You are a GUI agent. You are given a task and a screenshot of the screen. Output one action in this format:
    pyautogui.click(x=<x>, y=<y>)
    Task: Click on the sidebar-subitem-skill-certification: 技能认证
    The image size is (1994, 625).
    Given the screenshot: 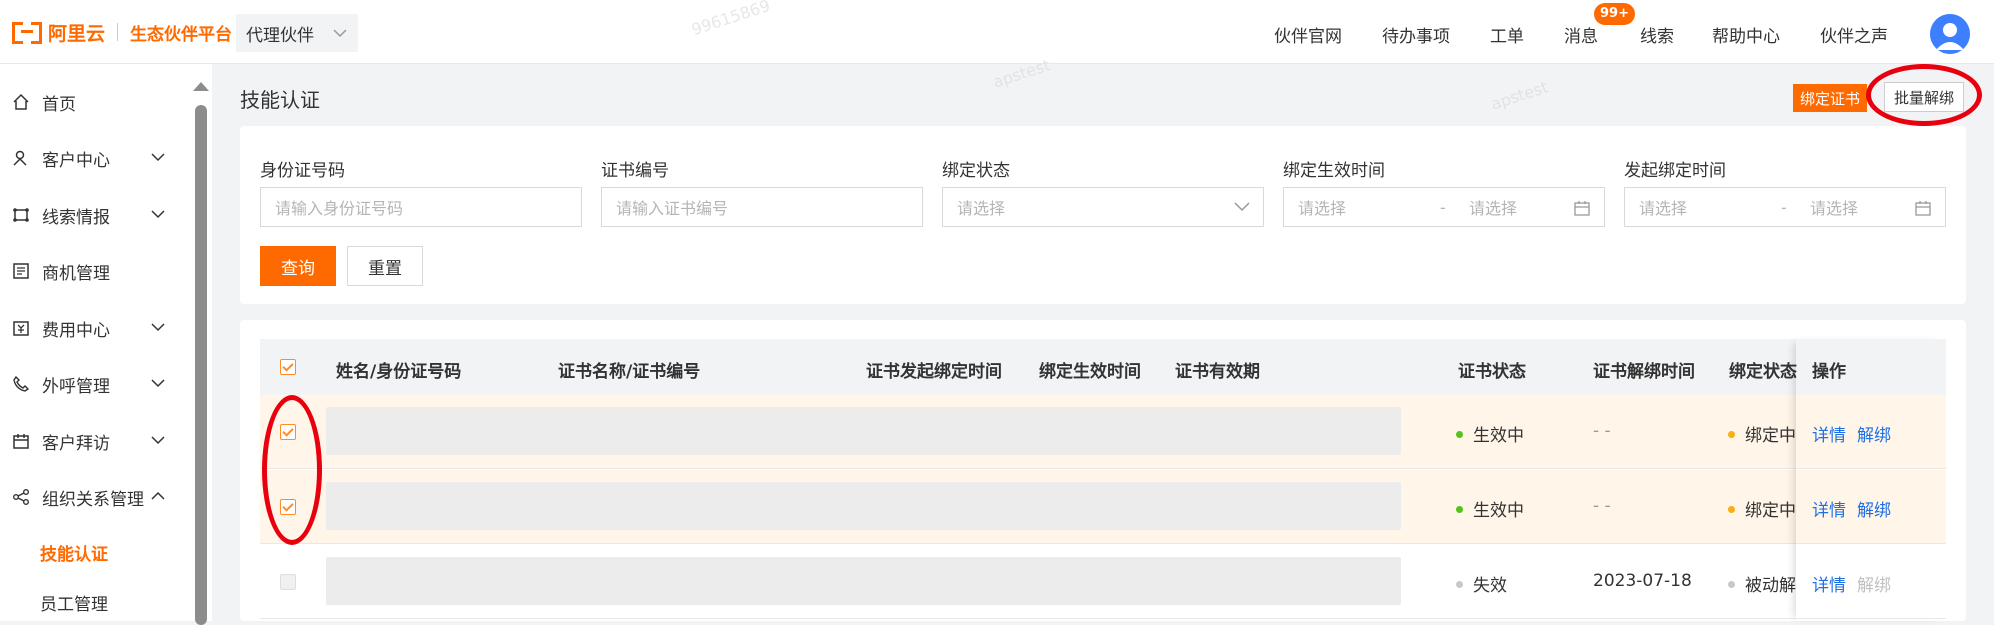 What is the action you would take?
    pyautogui.click(x=74, y=552)
    